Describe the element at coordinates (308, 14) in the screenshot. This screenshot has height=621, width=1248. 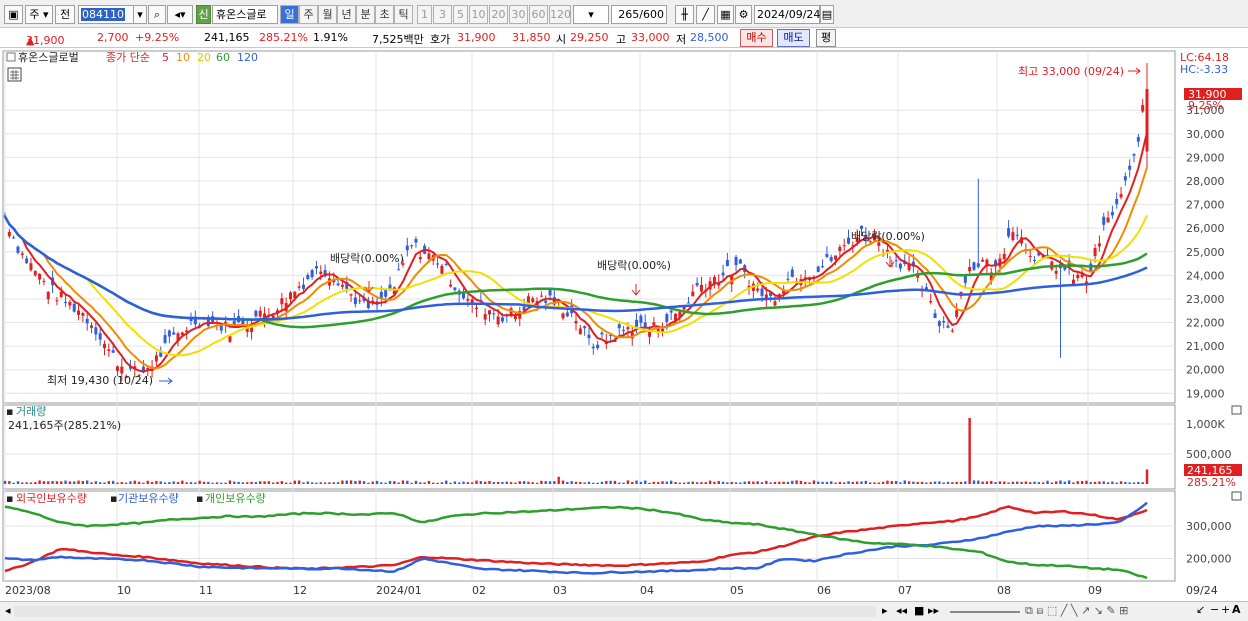
I see `period-button-1: 주` at that location.